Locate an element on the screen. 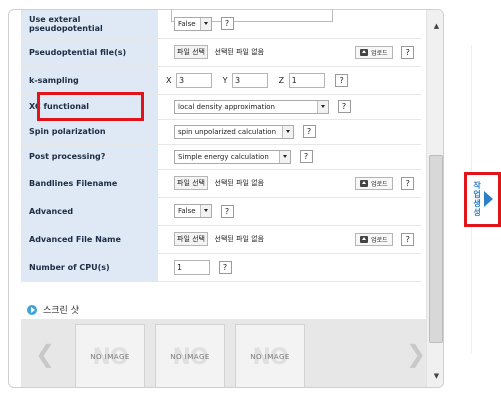  screenshot-gallery: ❮ NO NO IMAGE NO NO IMAGE NO NO IMAGE ❯ is located at coordinates (223, 353).